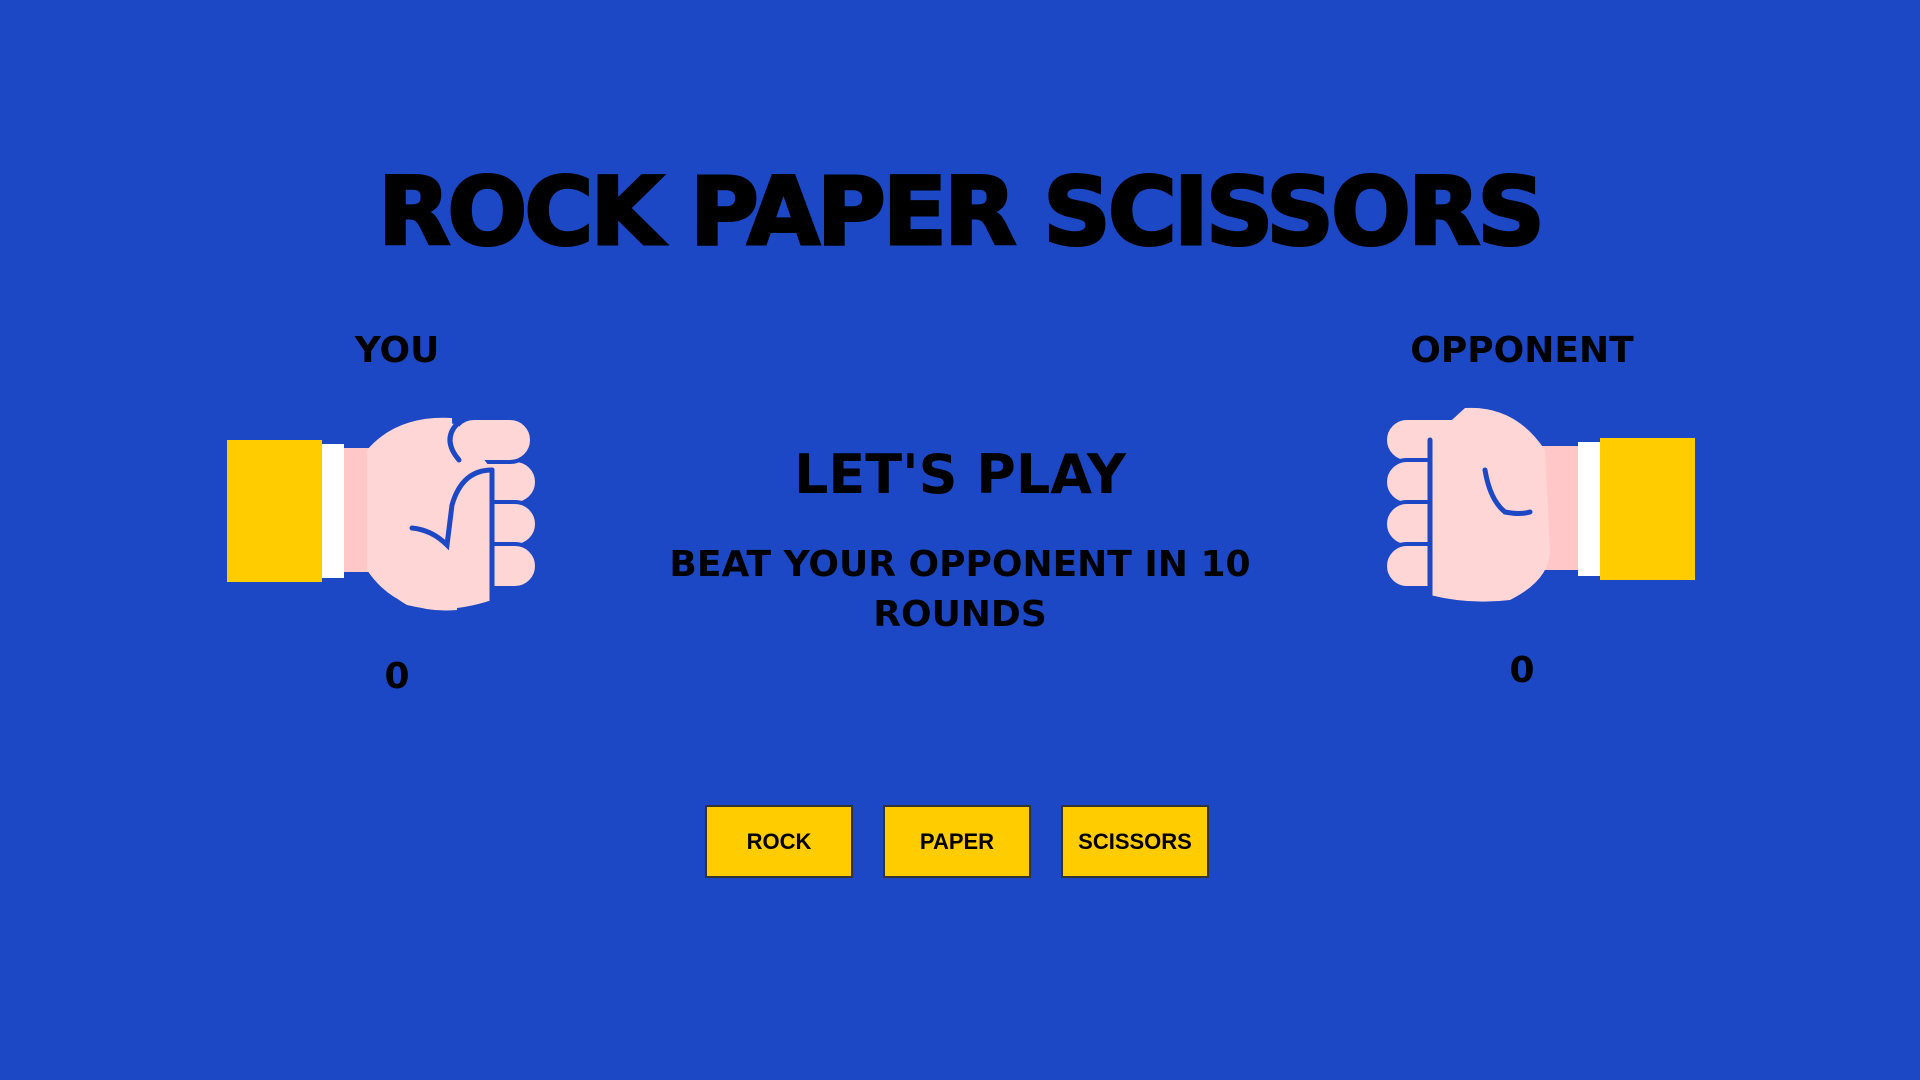 This screenshot has width=1920, height=1080. I want to click on player-you-hand, so click(397, 515).